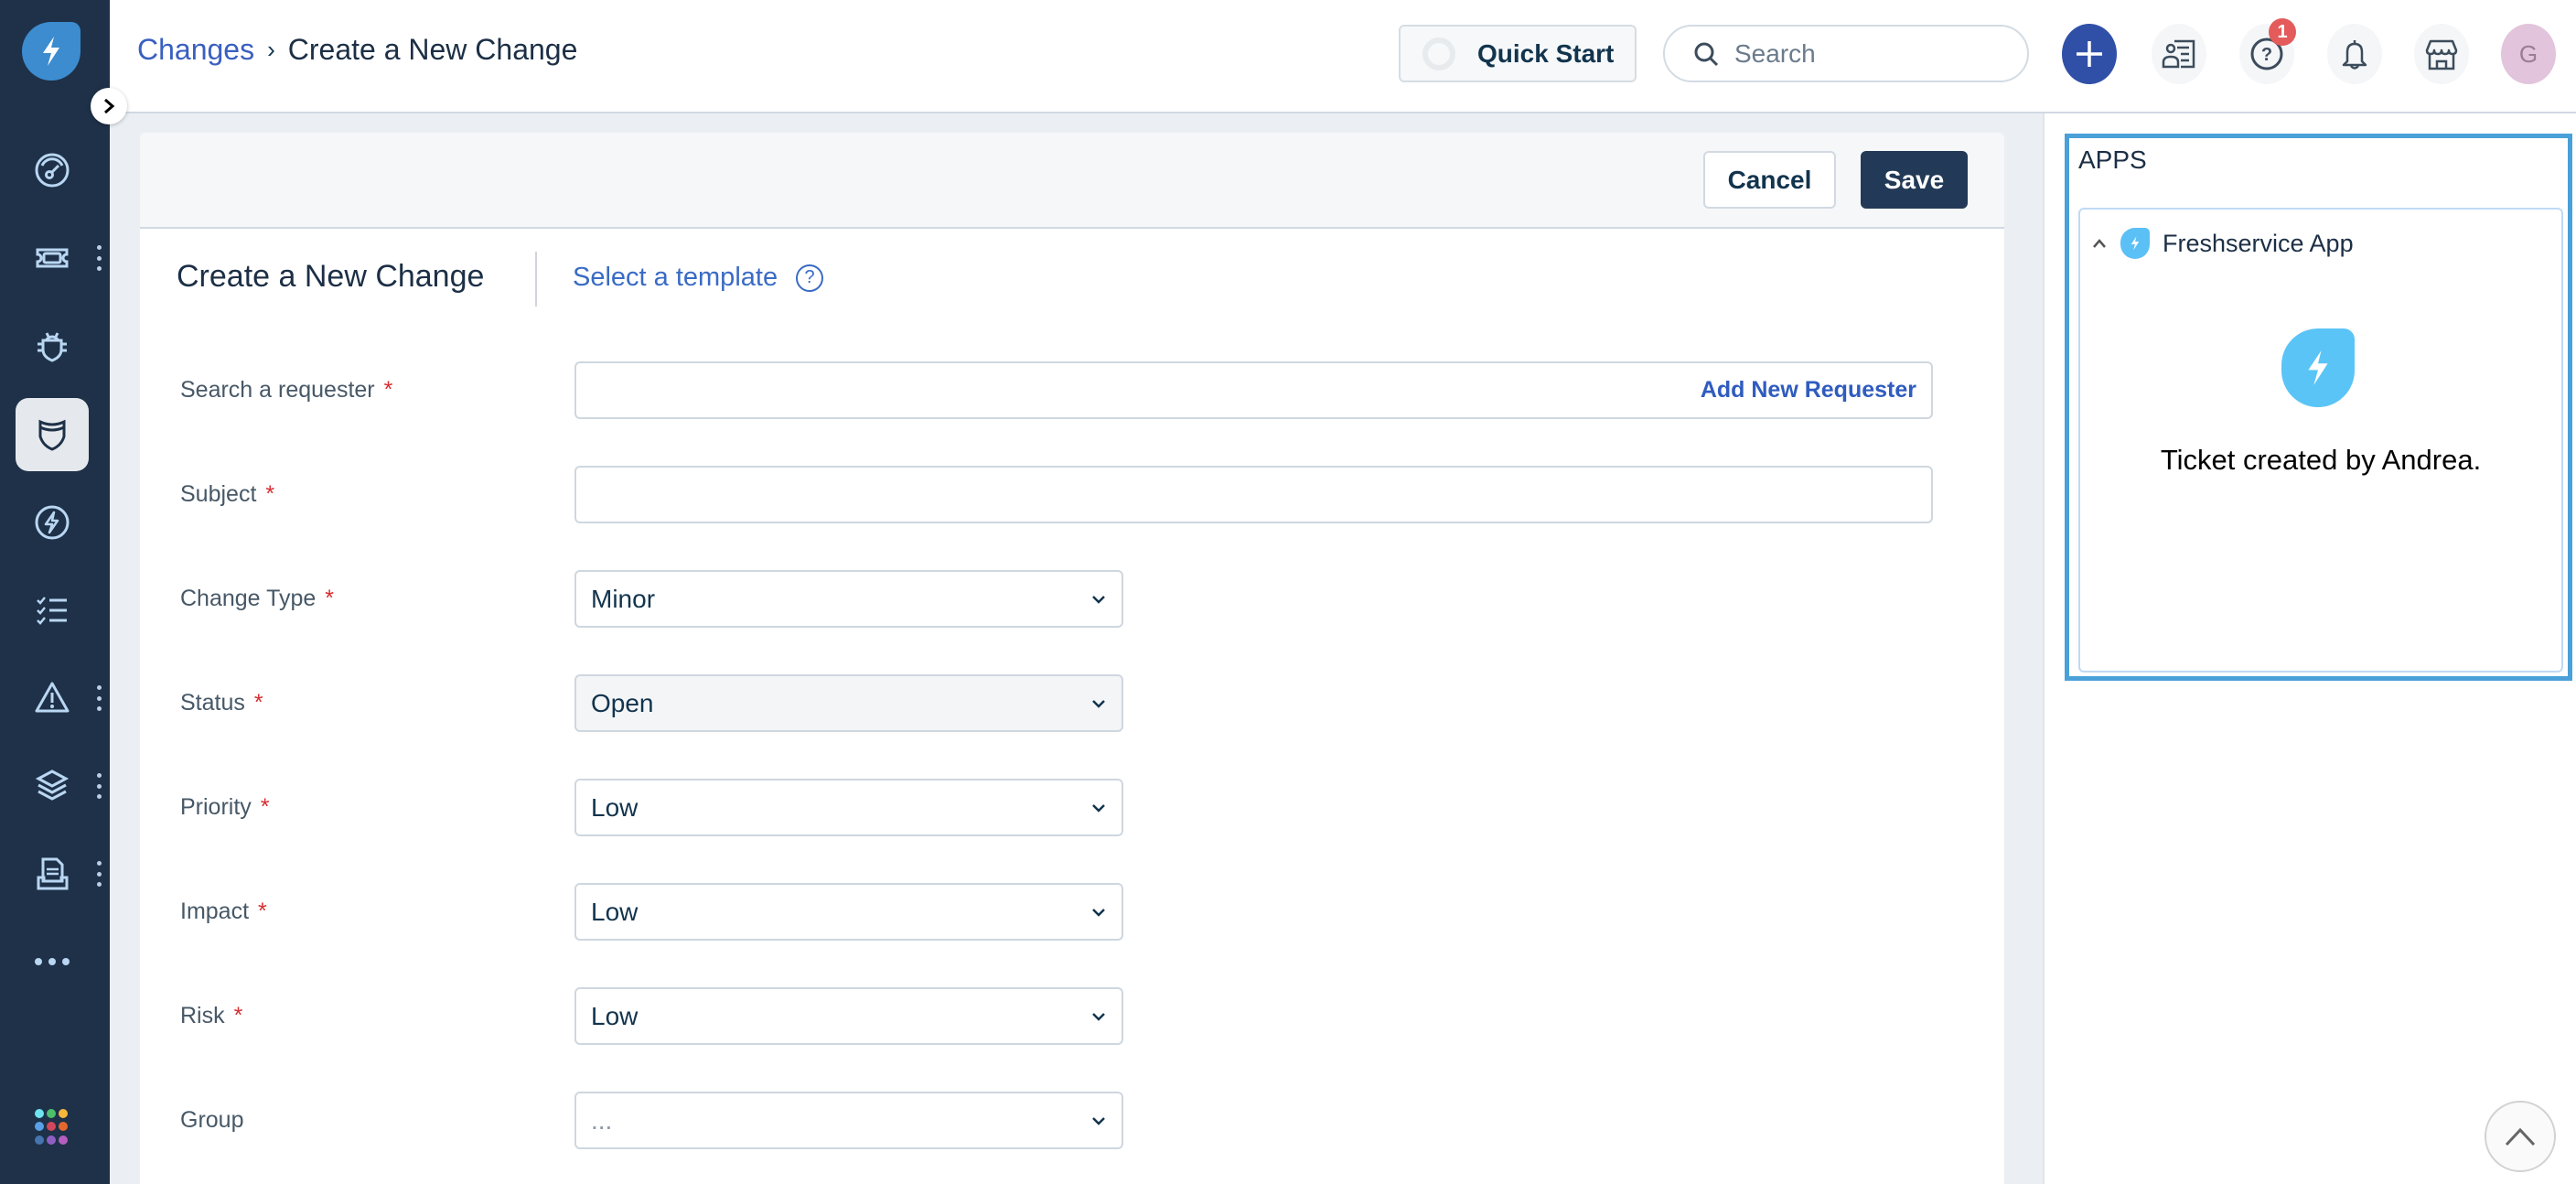 The image size is (2576, 1184). I want to click on store-icon, so click(2441, 54).